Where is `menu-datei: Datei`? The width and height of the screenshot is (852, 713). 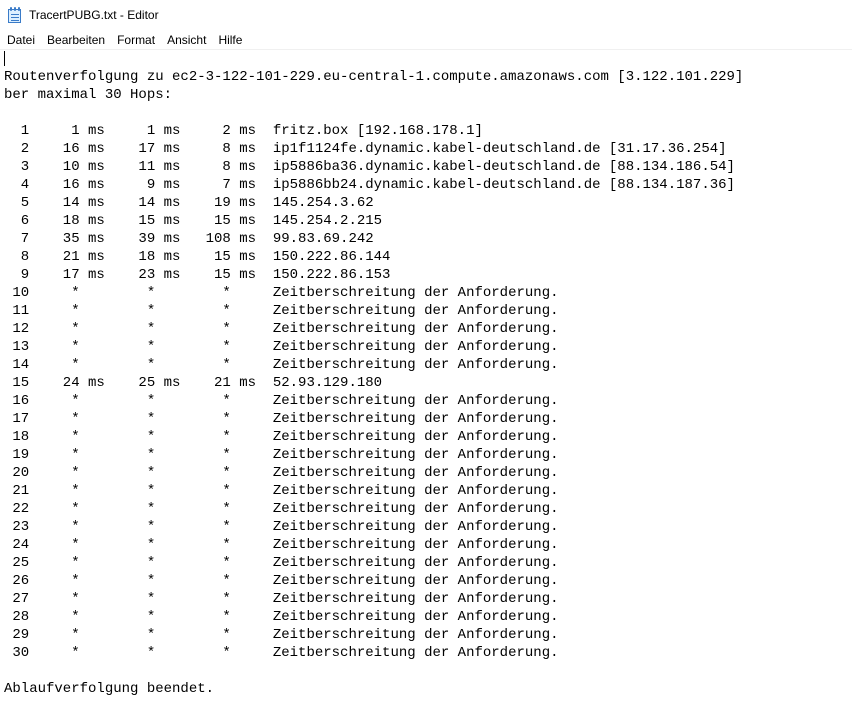
menu-datei: Datei is located at coordinates (21, 40).